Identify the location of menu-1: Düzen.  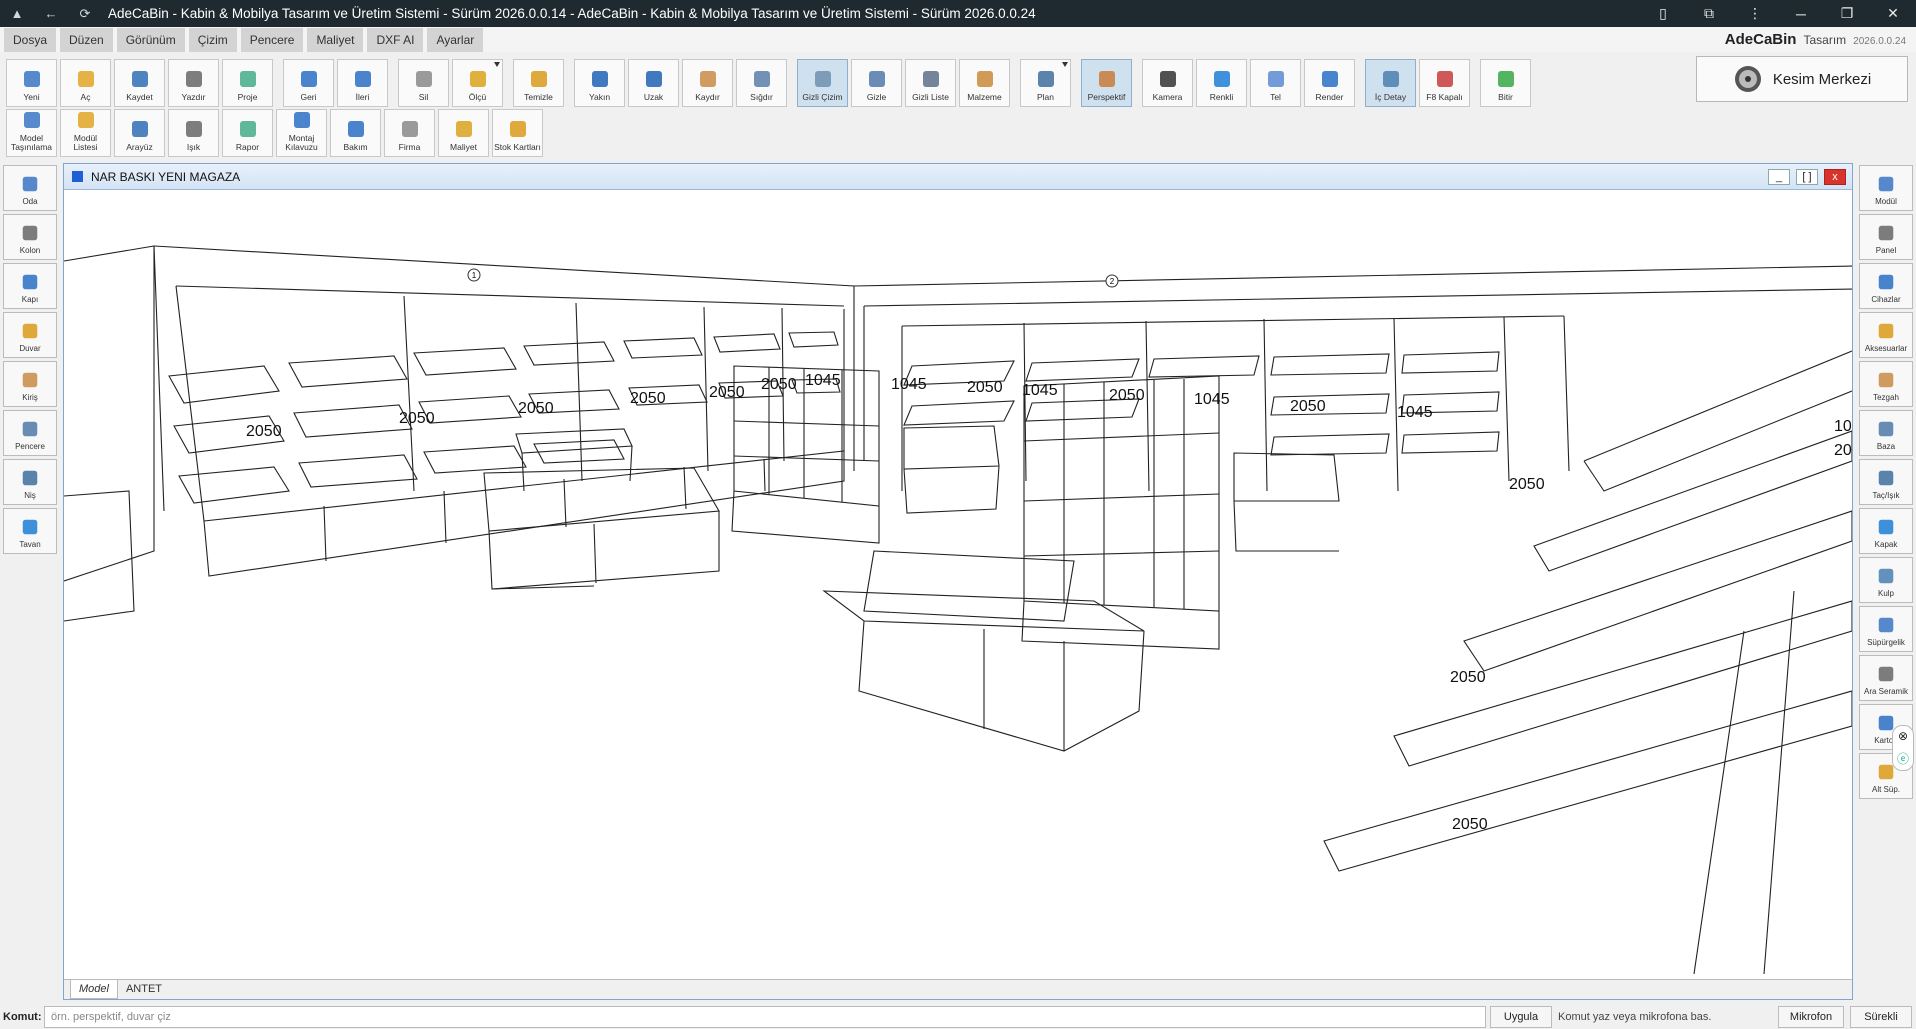
(86, 39).